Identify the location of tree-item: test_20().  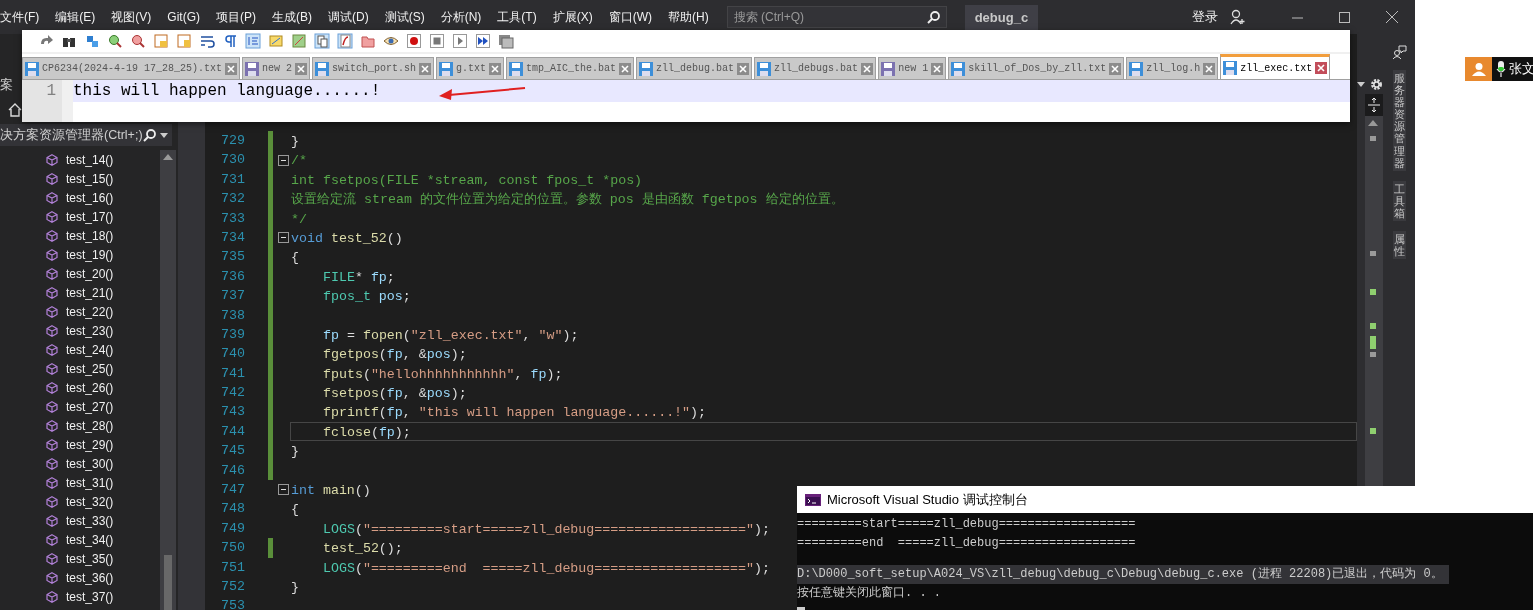
(90, 273).